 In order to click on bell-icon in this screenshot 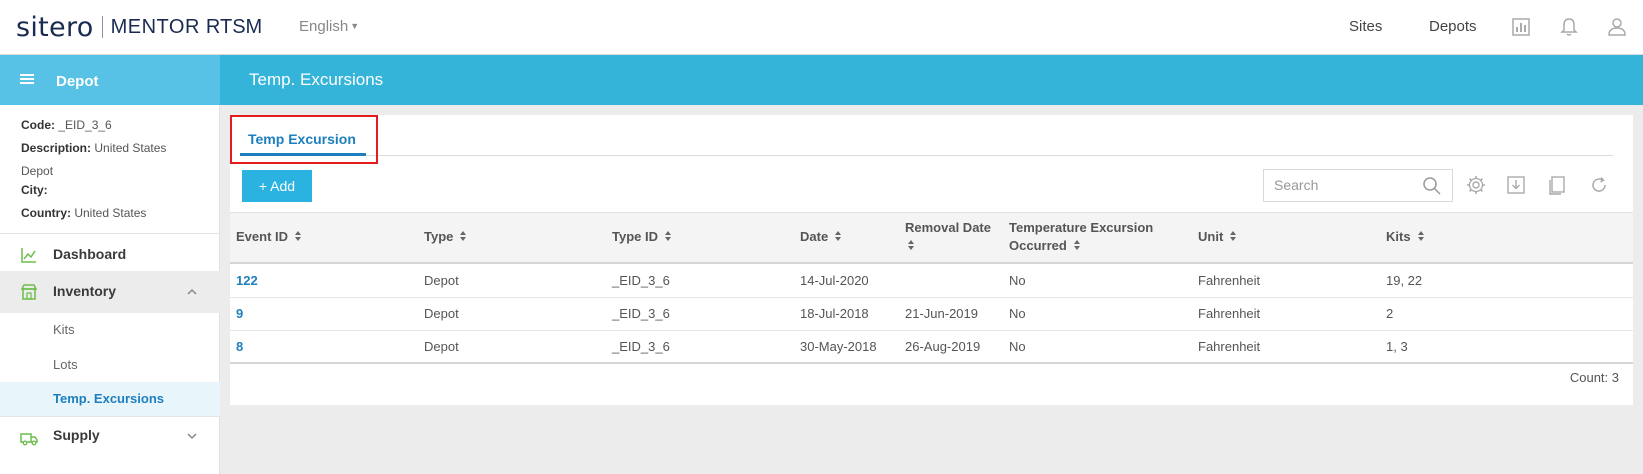, I will do `click(1569, 27)`.